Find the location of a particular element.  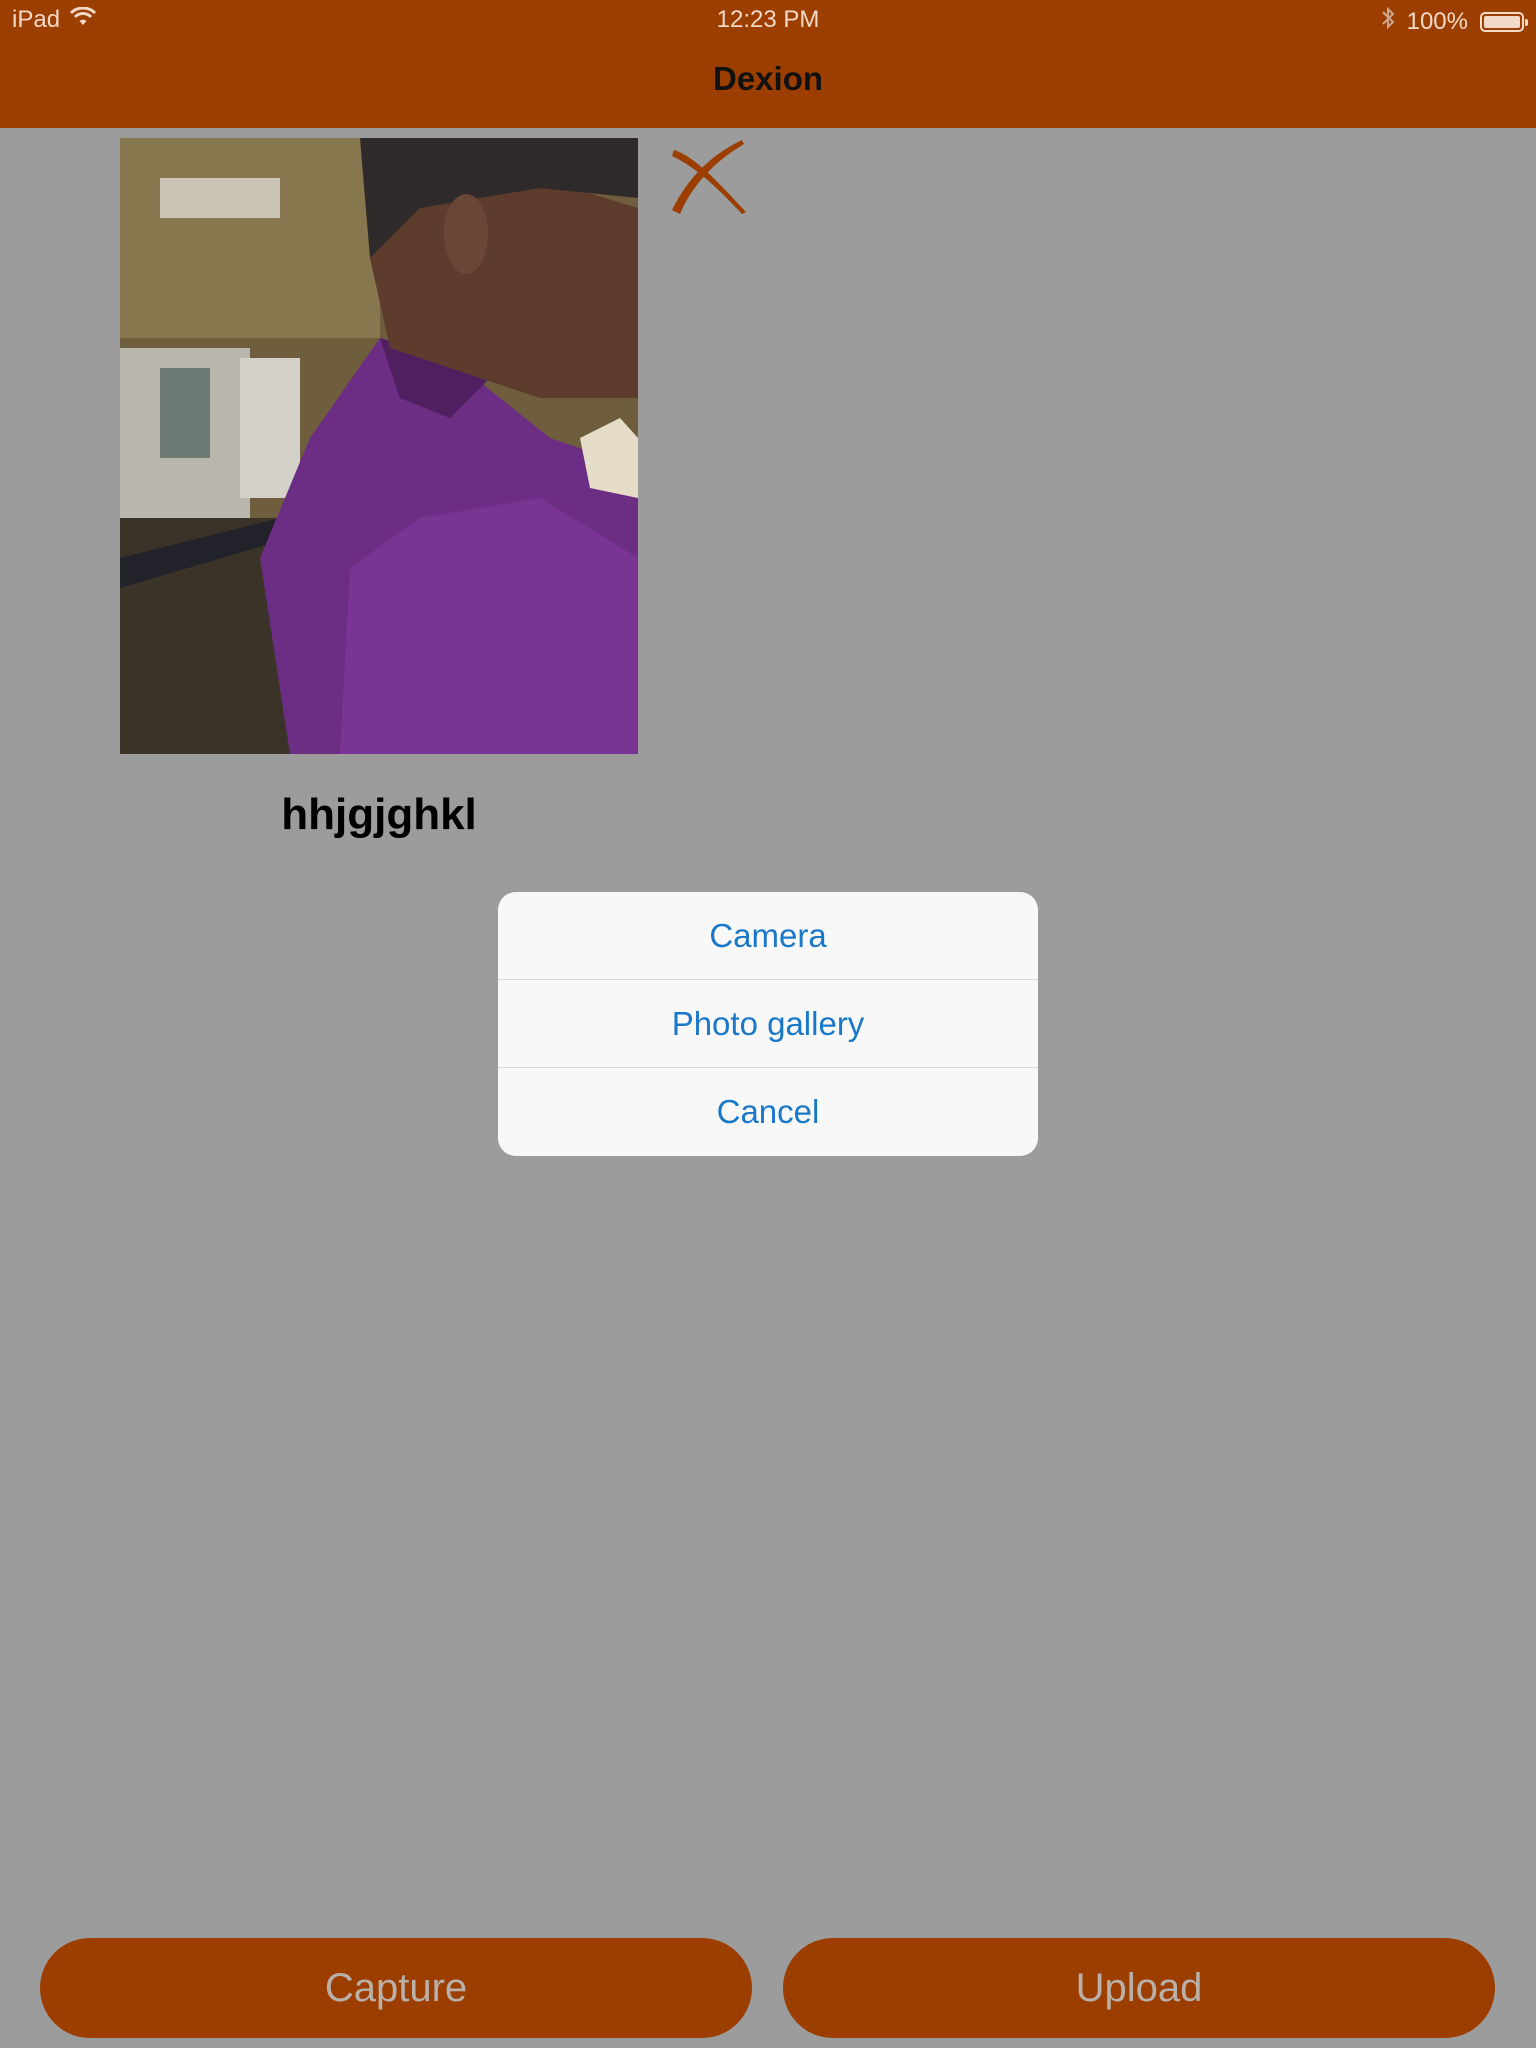

photo-caption: hhjgjghkl is located at coordinates (379, 814).